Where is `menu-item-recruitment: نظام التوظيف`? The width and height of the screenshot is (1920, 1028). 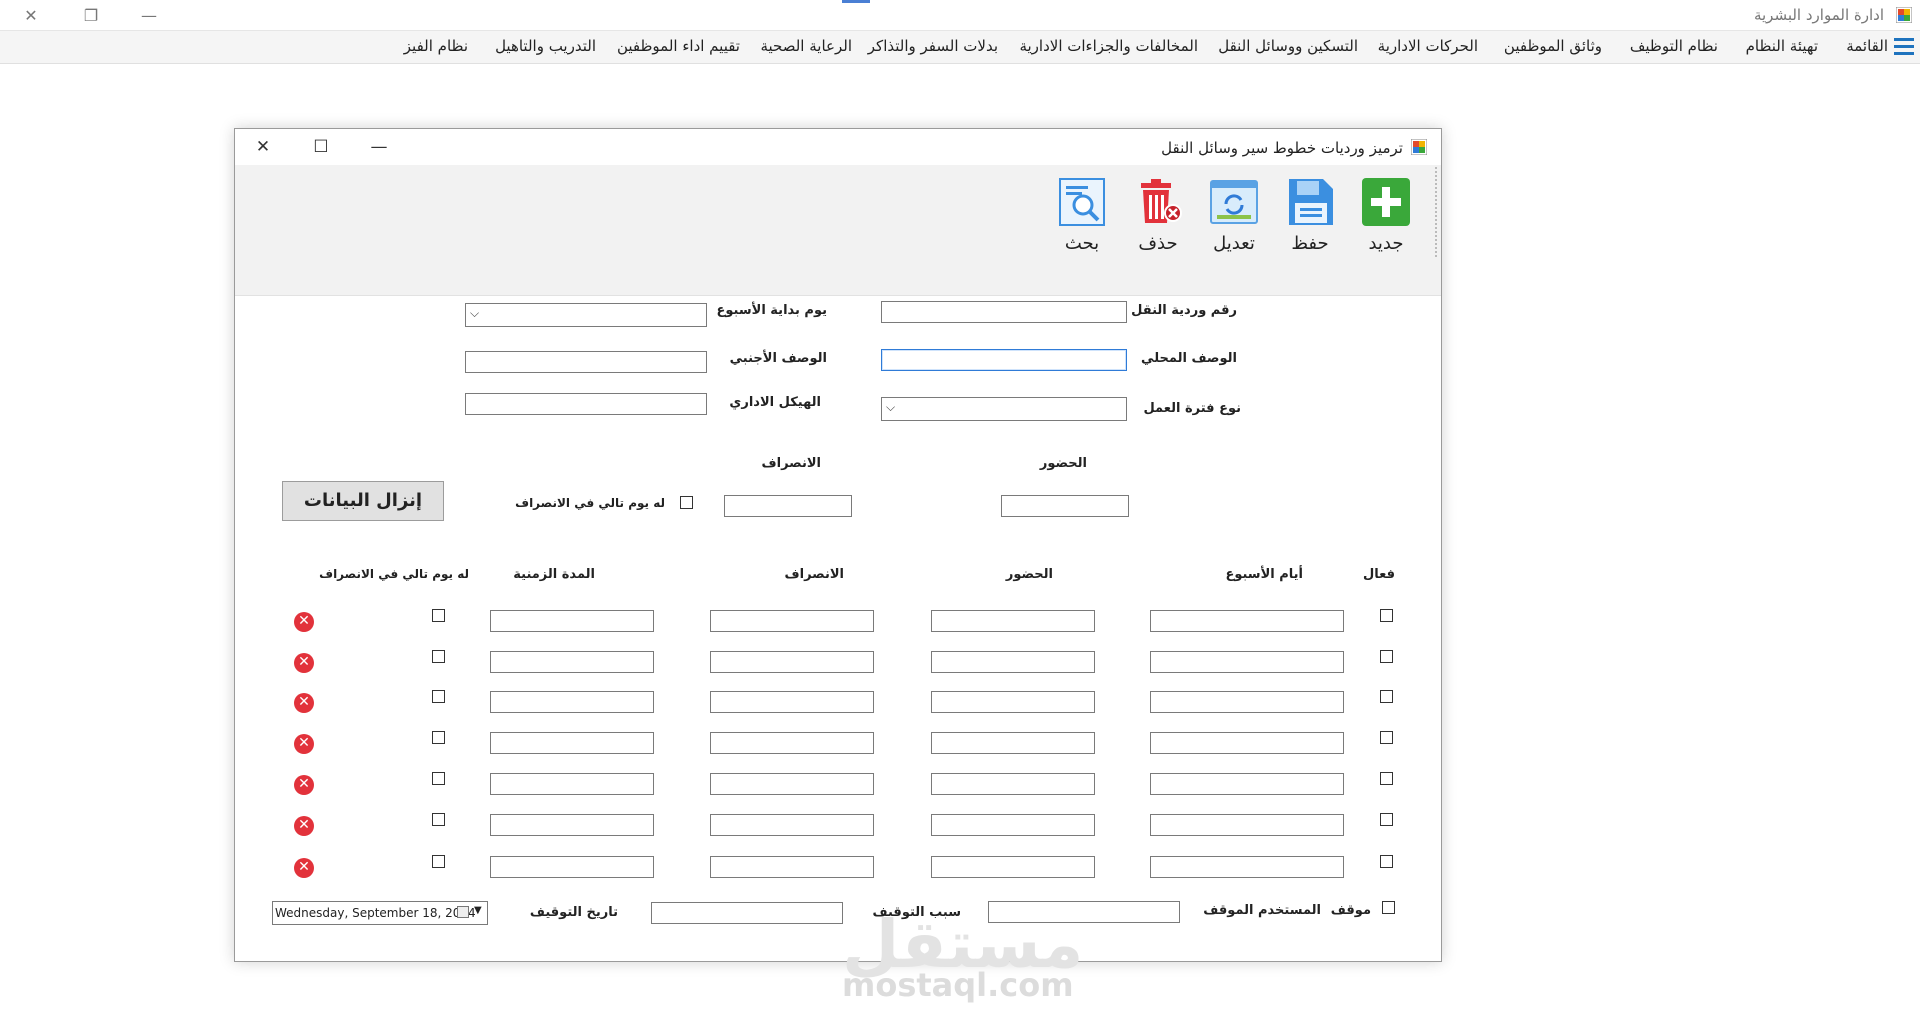
menu-item-recruitment: نظام التوظيف is located at coordinates (1674, 46).